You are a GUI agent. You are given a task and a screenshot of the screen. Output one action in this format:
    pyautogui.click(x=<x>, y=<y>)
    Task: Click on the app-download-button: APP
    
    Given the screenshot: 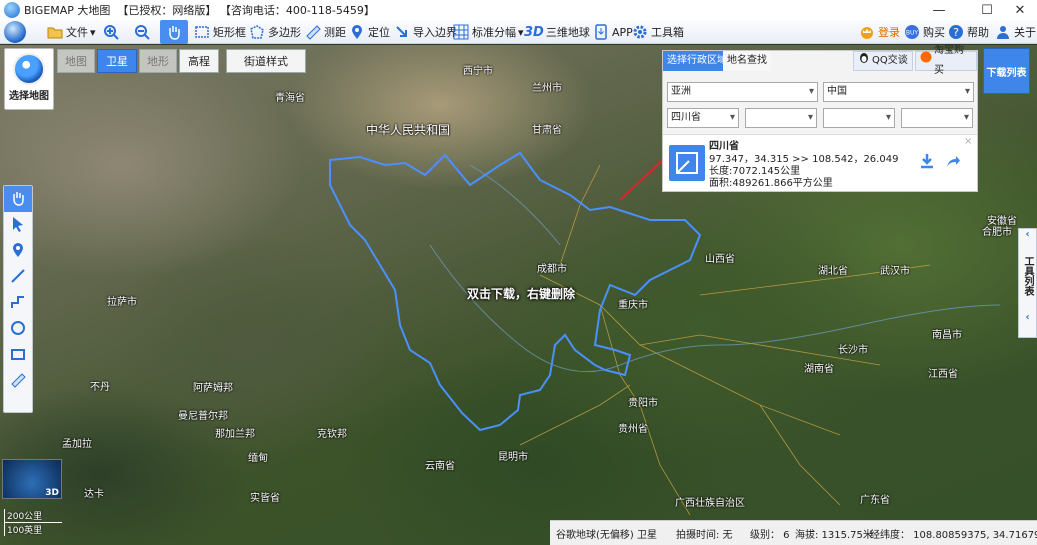 What is the action you would take?
    pyautogui.click(x=612, y=32)
    